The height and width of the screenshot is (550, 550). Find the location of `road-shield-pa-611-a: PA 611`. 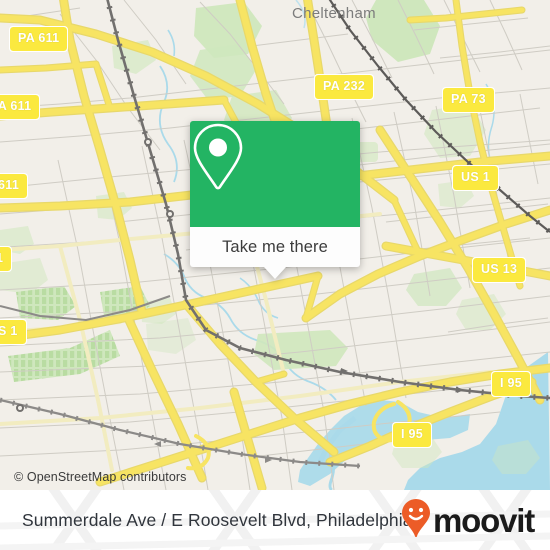

road-shield-pa-611-a: PA 611 is located at coordinates (38, 39).